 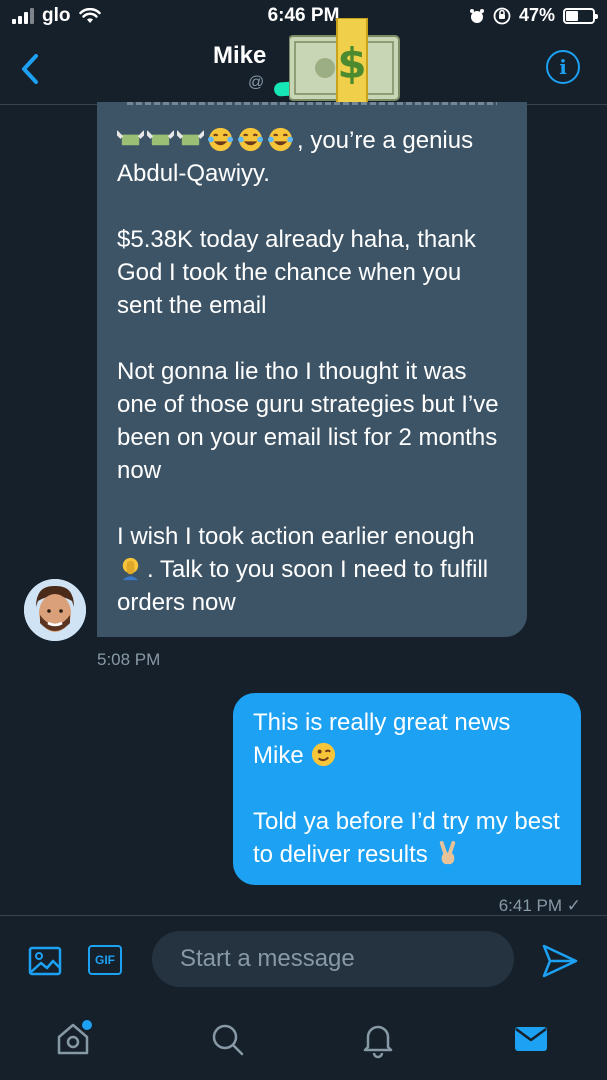 What do you see at coordinates (476, 15) in the screenshot?
I see `alarm-icon` at bounding box center [476, 15].